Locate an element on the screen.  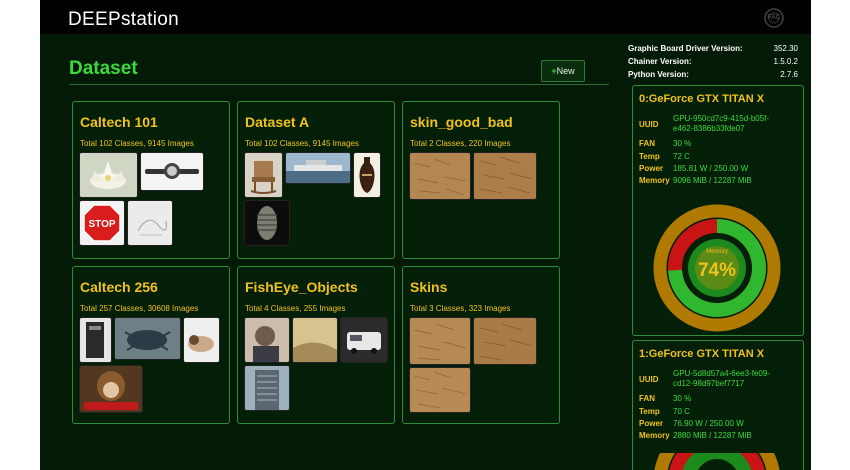
dataset-summary: Total 4 Classes, 255 Images is located at coordinates (295, 308).